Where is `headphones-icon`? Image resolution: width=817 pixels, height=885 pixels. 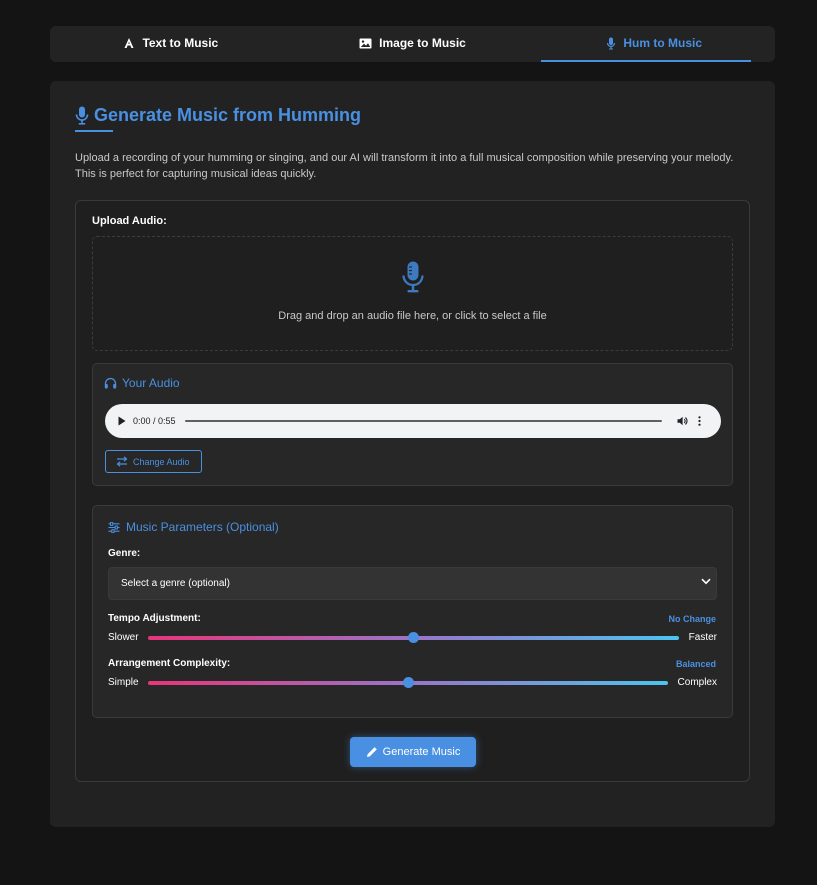 headphones-icon is located at coordinates (110, 383).